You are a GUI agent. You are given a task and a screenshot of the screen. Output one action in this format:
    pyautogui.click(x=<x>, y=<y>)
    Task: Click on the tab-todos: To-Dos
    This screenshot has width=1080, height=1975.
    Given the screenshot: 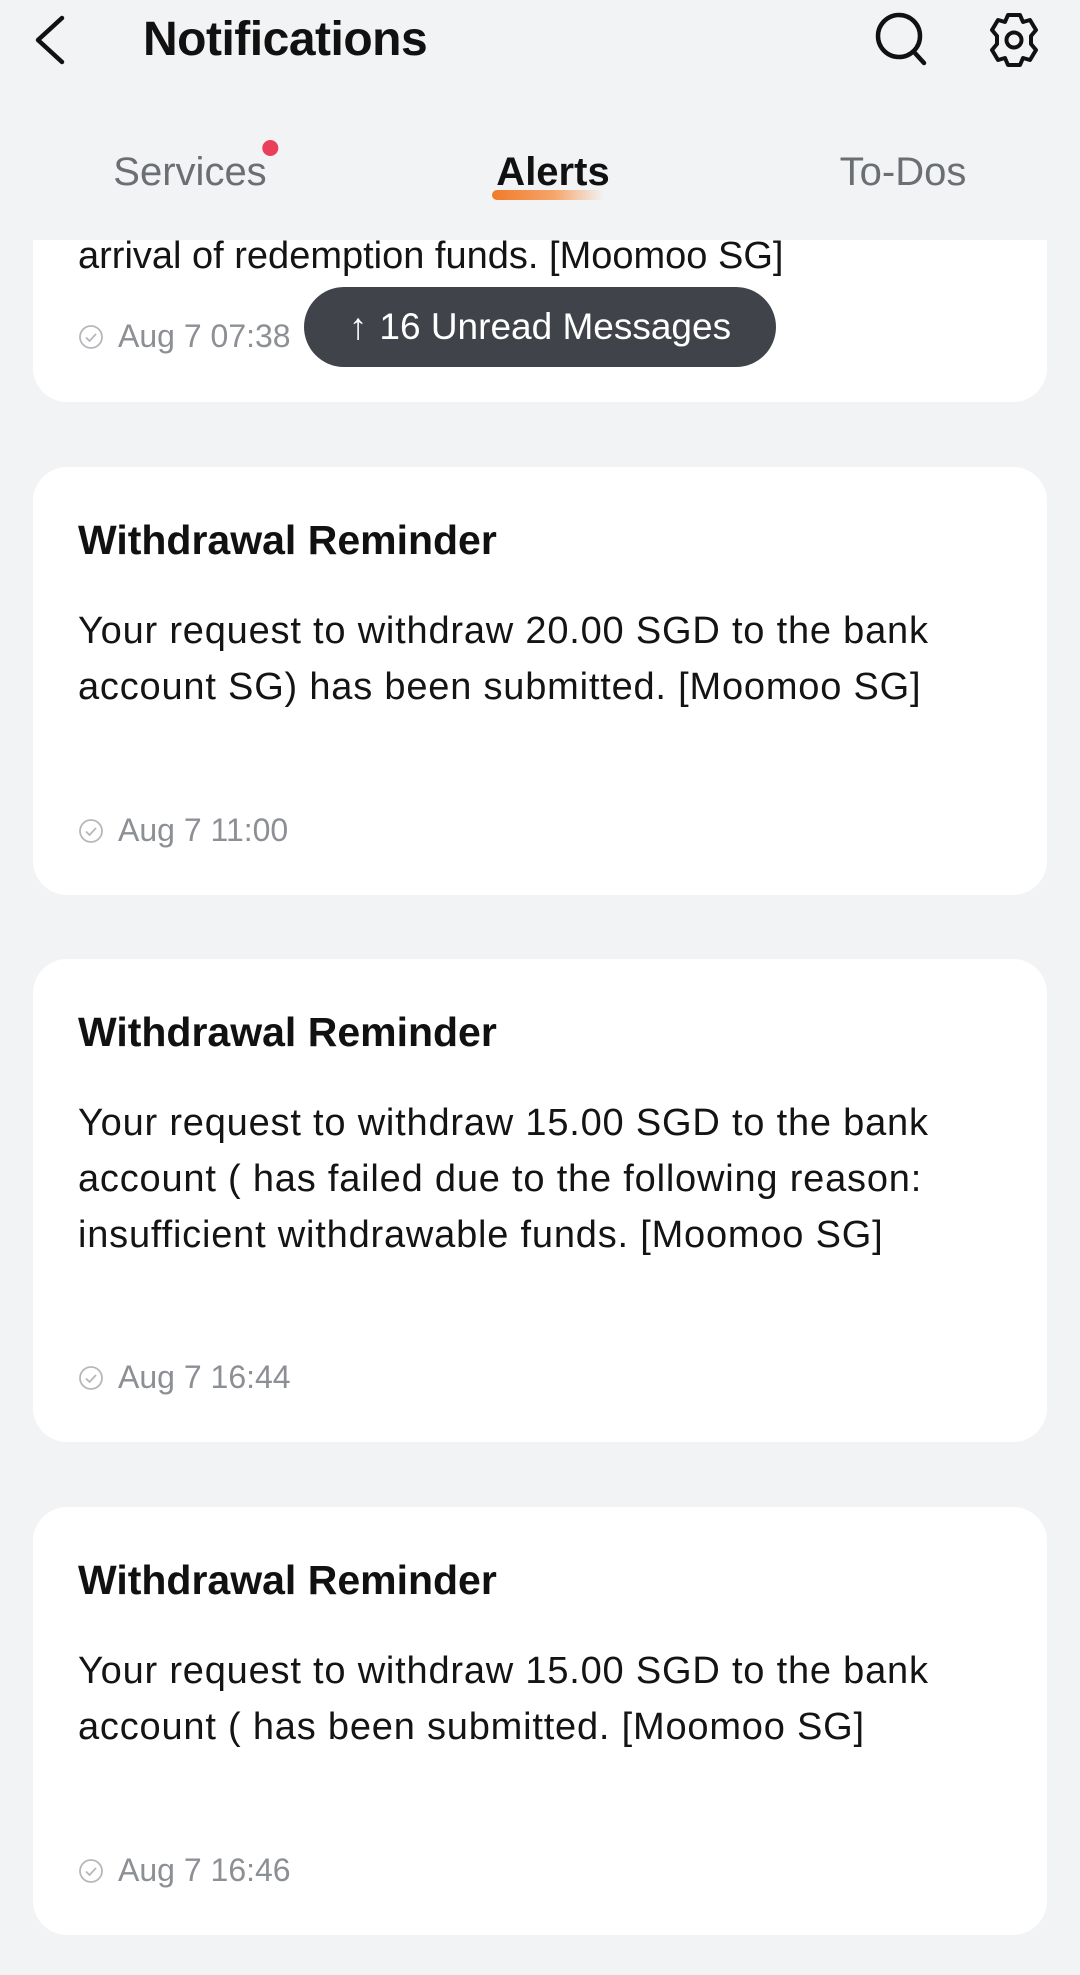 What is the action you would take?
    pyautogui.click(x=903, y=172)
    